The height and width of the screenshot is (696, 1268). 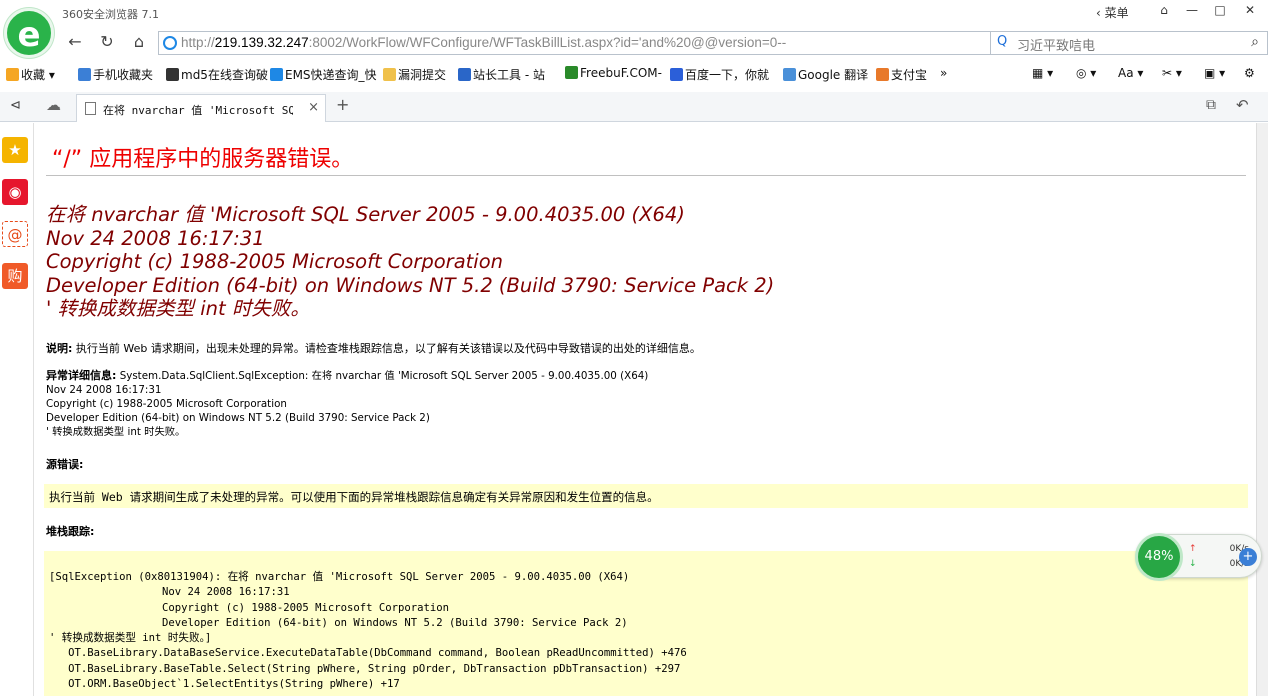 I want to click on tools-icon, so click(x=464, y=74).